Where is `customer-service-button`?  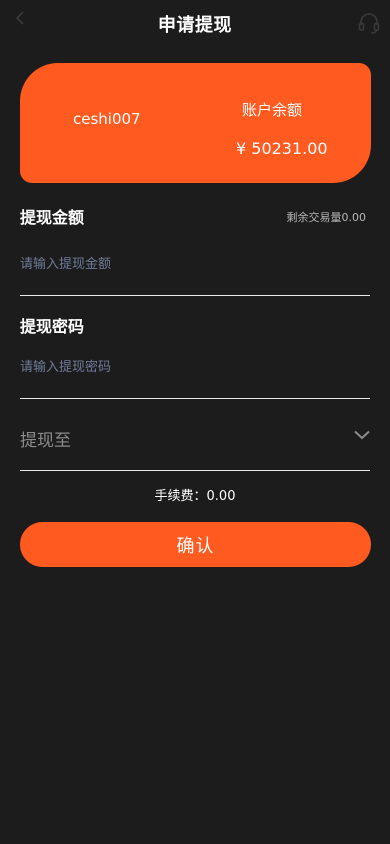
customer-service-button is located at coordinates (369, 23).